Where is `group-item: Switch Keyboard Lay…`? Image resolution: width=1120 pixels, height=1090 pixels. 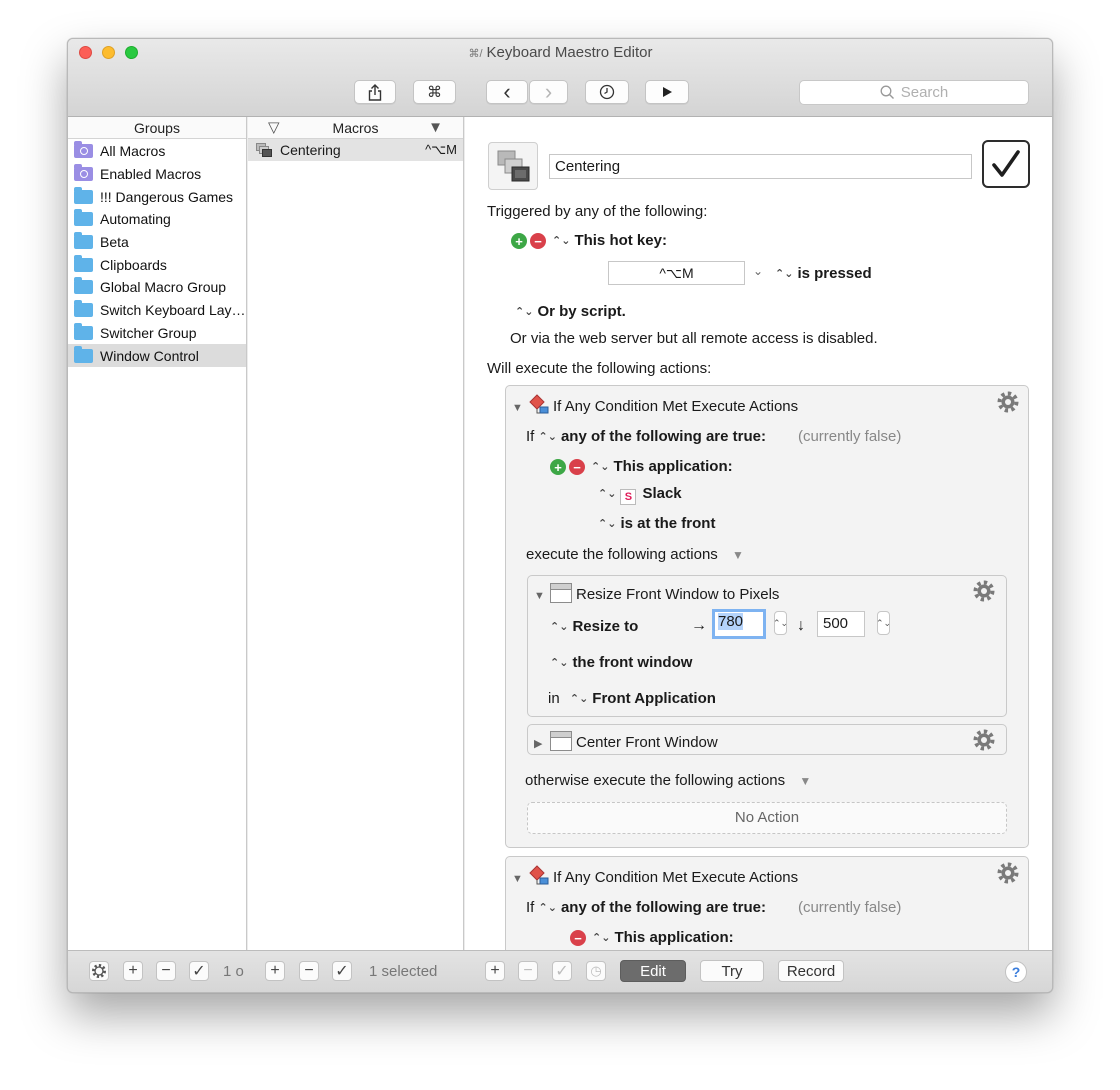
group-item: Switch Keyboard Lay… is located at coordinates (157, 310).